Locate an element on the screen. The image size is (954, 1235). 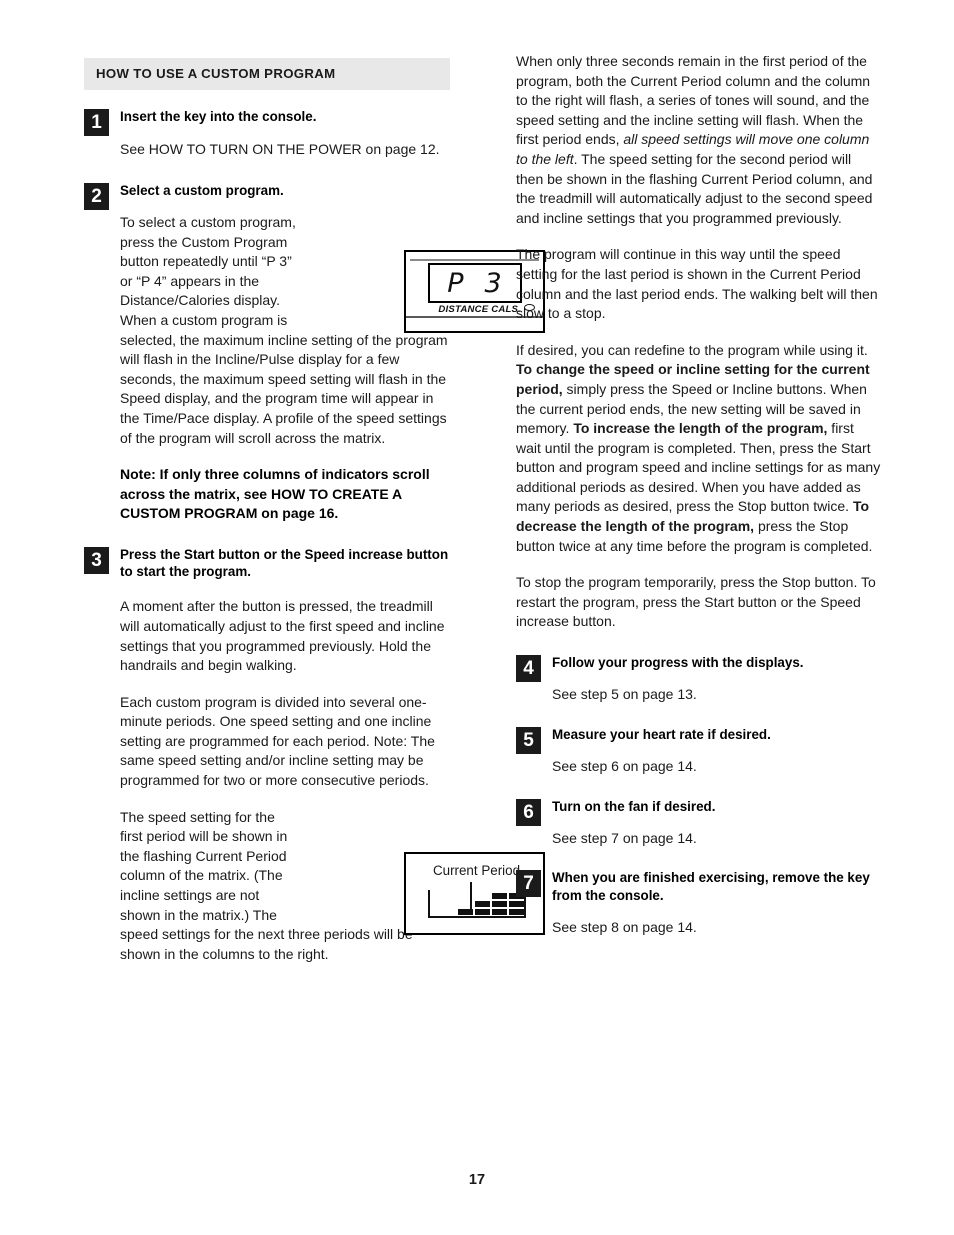
lcd-label-text: DISTANCE CALS. is located at coordinates (479, 309).